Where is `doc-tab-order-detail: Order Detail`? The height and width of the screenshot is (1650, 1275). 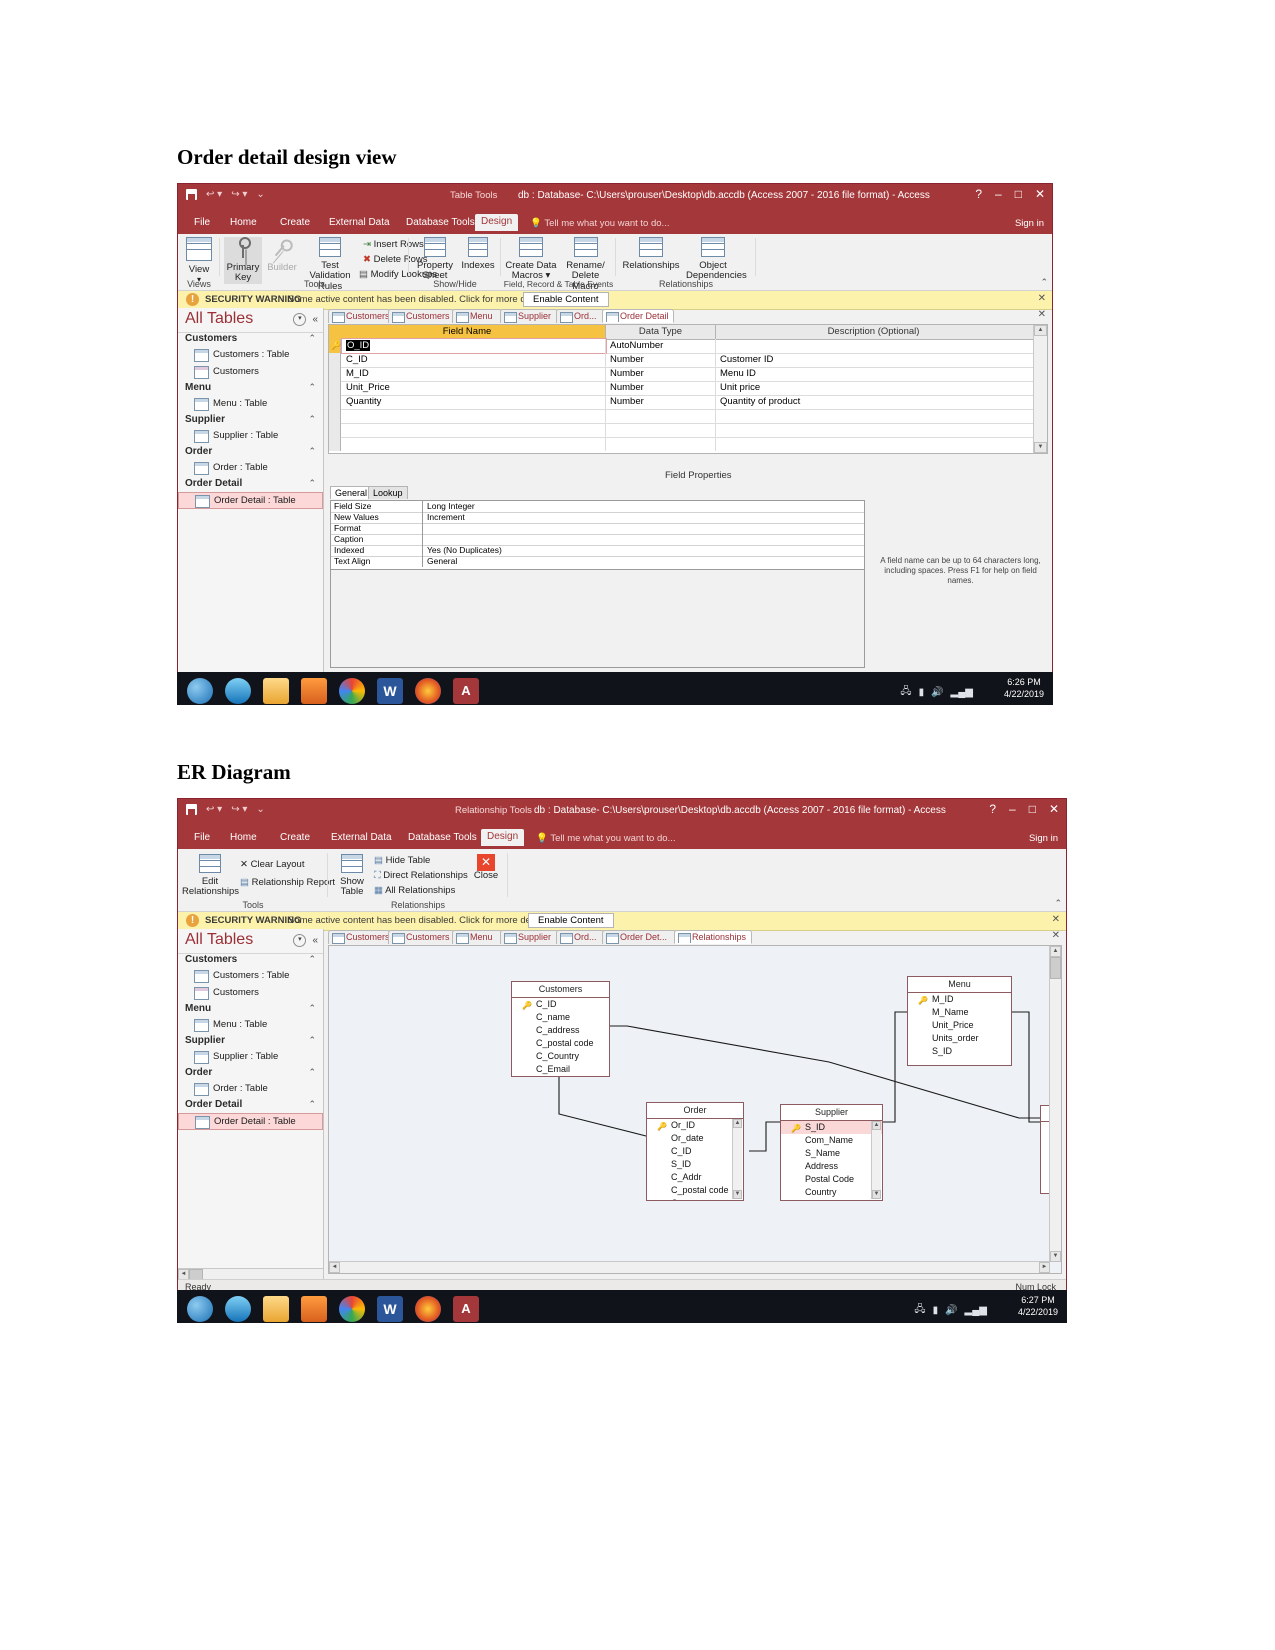
doc-tab-order-detail: Order Detail is located at coordinates (638, 316).